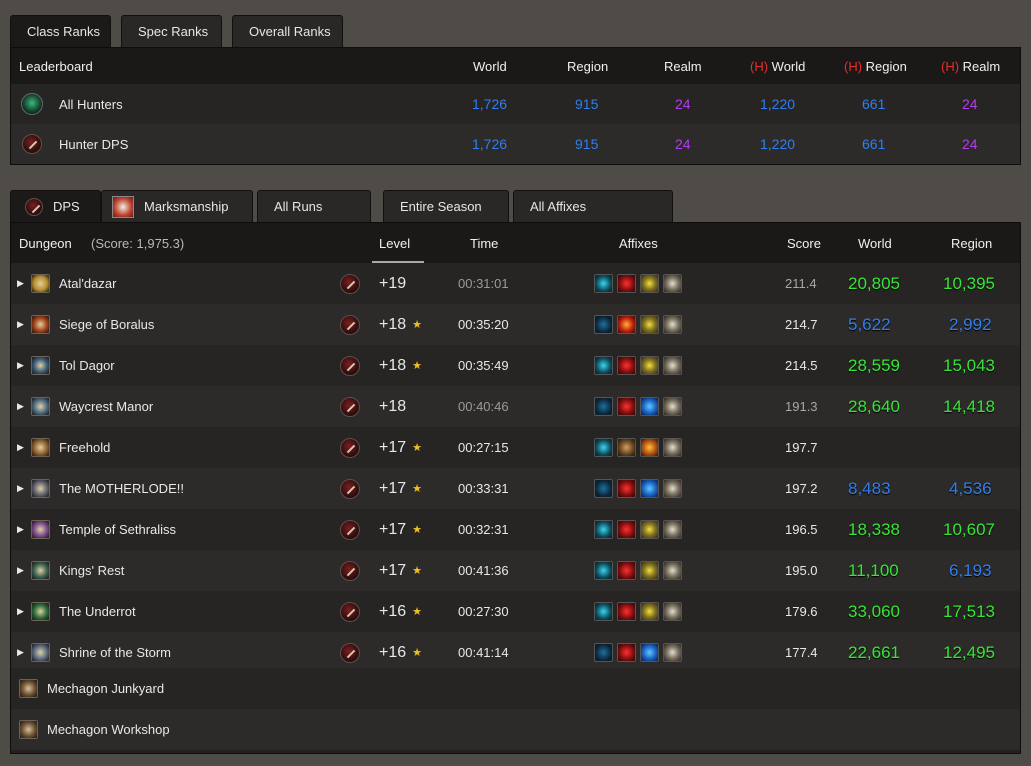  Describe the element at coordinates (91, 570) in the screenshot. I see `dungeon-name: Kings' Rest` at that location.